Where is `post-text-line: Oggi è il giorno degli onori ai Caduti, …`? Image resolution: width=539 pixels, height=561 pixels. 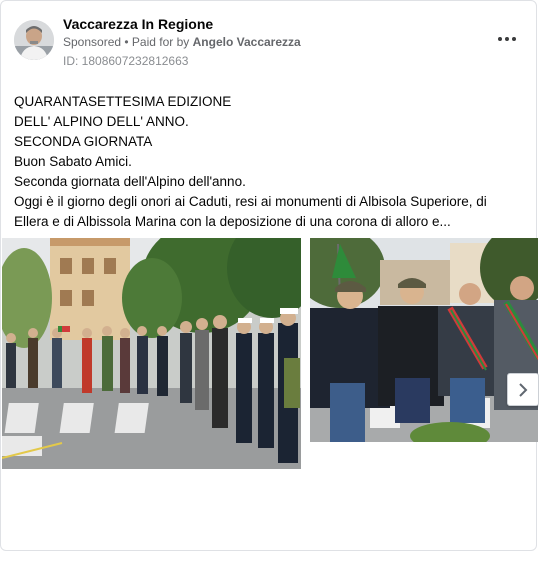
post-text-line: Oggi è il giorno degli onori ai Caduti, … is located at coordinates (250, 201).